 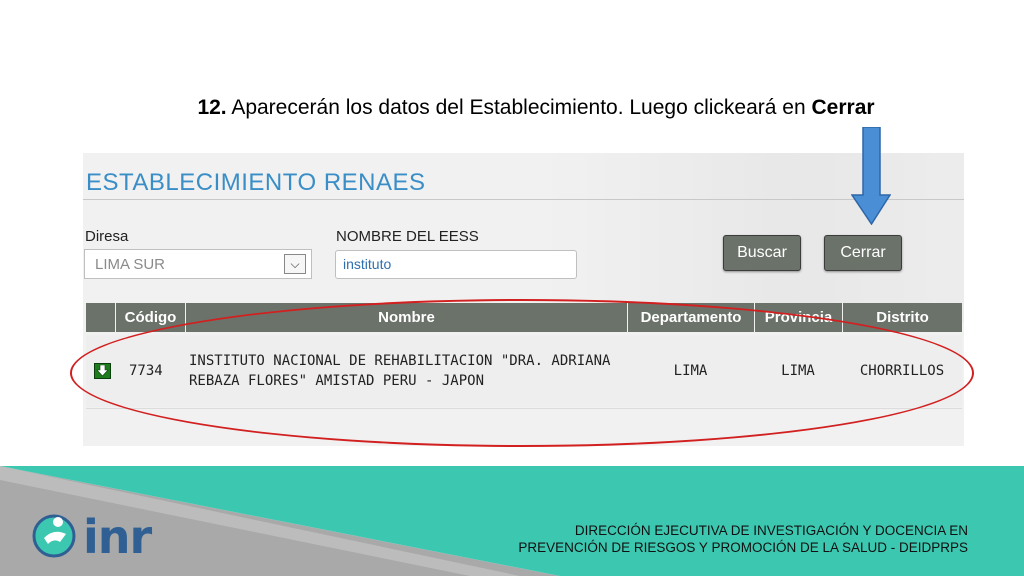 I want to click on inr-logo: inr, so click(x=95, y=537).